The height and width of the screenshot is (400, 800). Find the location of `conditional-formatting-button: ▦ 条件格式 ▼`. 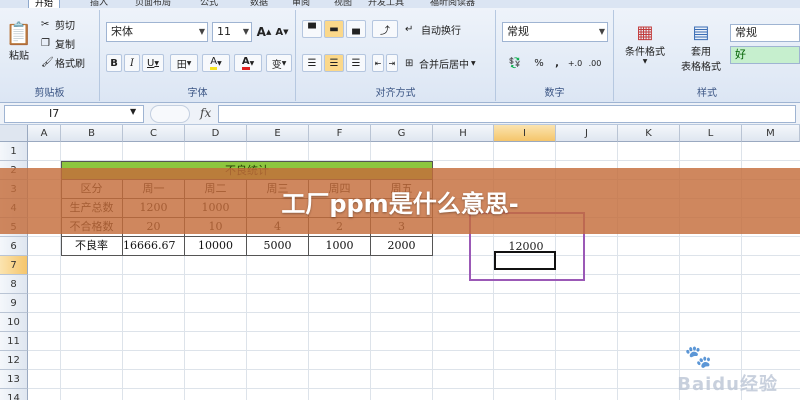

conditional-formatting-button: ▦ 条件格式 ▼ is located at coordinates (645, 43).